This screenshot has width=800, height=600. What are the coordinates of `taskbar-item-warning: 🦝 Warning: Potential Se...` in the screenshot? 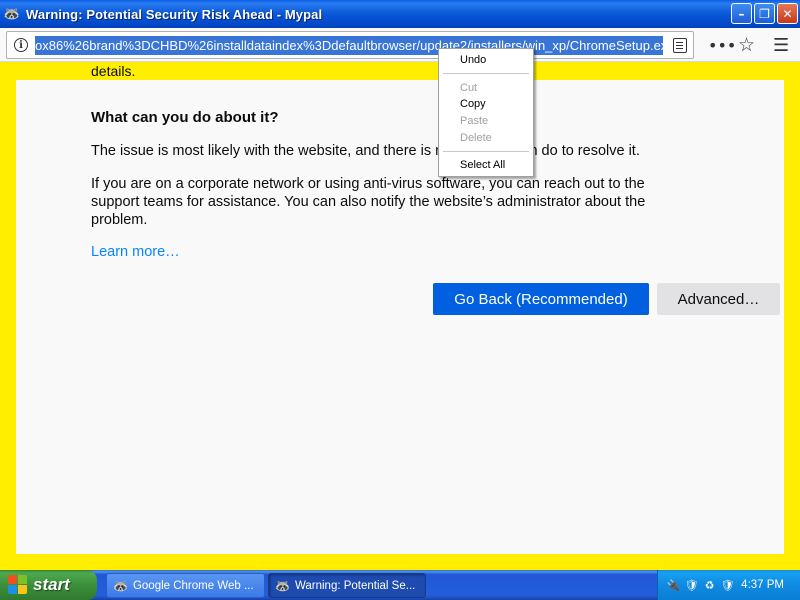 It's located at (347, 585).